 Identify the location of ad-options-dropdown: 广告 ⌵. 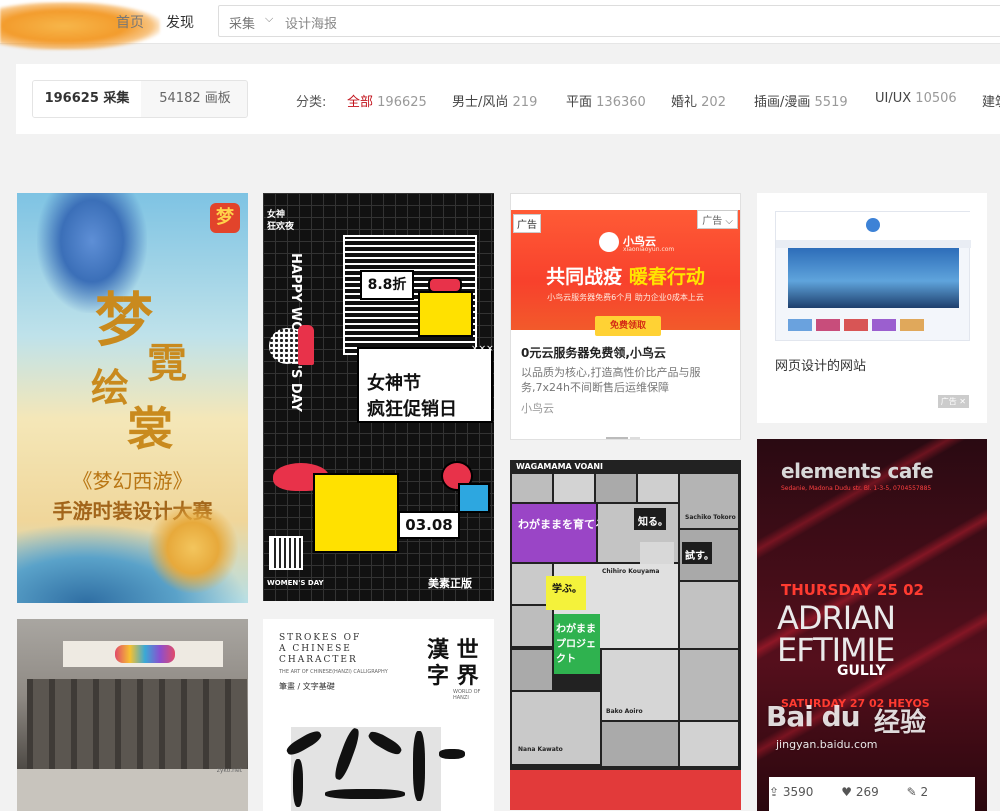
(717, 219).